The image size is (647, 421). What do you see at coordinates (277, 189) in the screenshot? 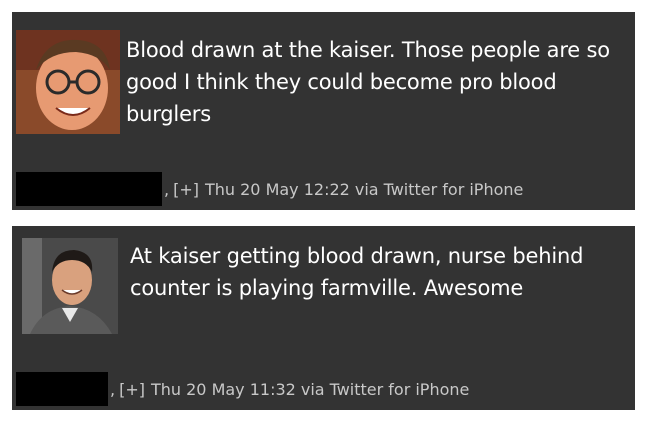
I see `timestamp-link: Thu 20 May 12:22` at bounding box center [277, 189].